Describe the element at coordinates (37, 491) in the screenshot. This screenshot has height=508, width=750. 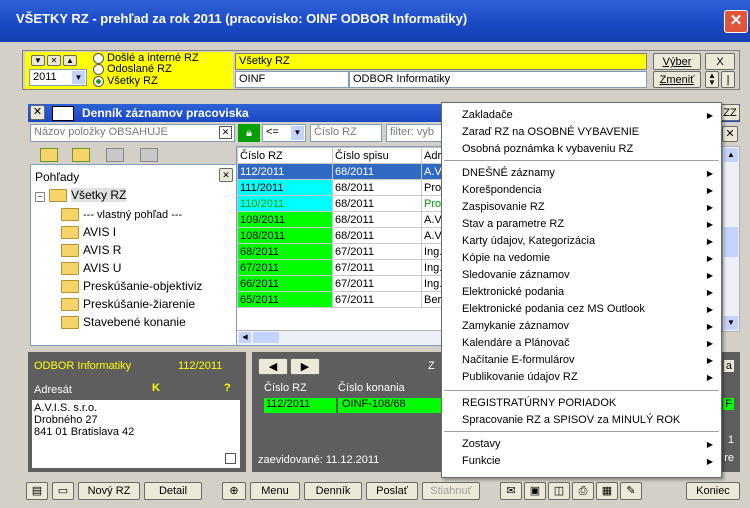
I see `edit-icon-button: ▤` at that location.